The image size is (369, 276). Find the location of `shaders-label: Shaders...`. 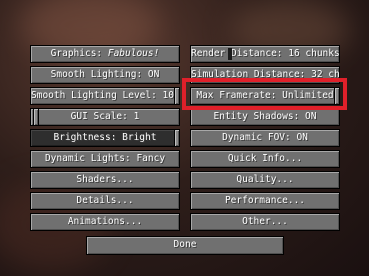

shaders-label: Shaders... is located at coordinates (105, 179).